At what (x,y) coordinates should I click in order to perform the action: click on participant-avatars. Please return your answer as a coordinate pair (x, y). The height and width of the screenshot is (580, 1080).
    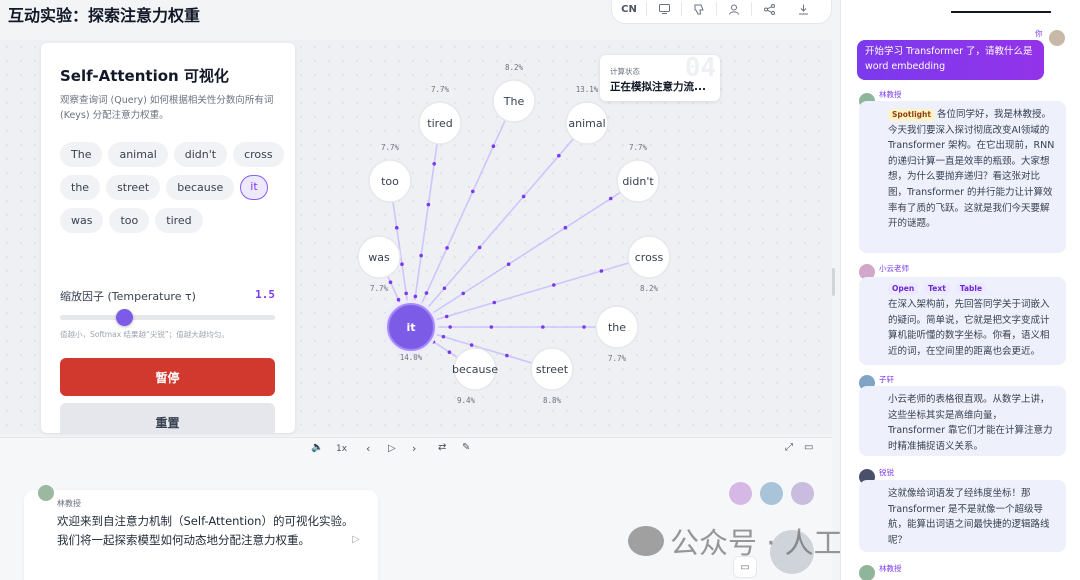
    Looking at the image, I should click on (771, 493).